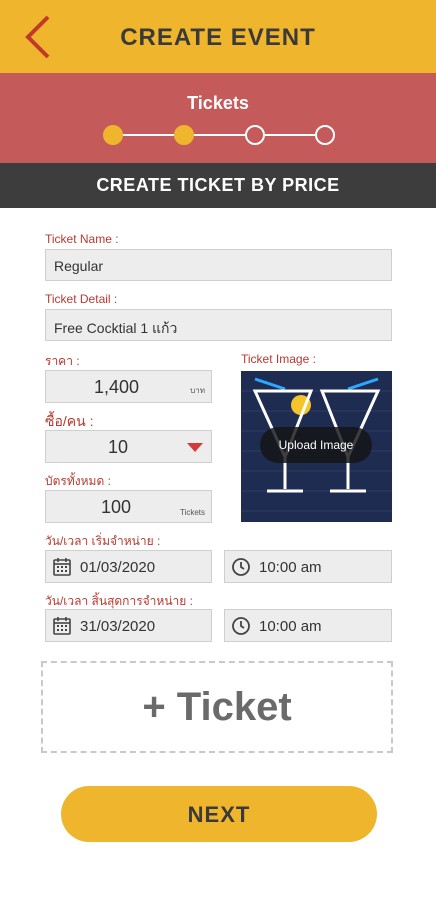 The width and height of the screenshot is (436, 900). I want to click on ticket-detail-label: Ticket Detail :, so click(81, 299).